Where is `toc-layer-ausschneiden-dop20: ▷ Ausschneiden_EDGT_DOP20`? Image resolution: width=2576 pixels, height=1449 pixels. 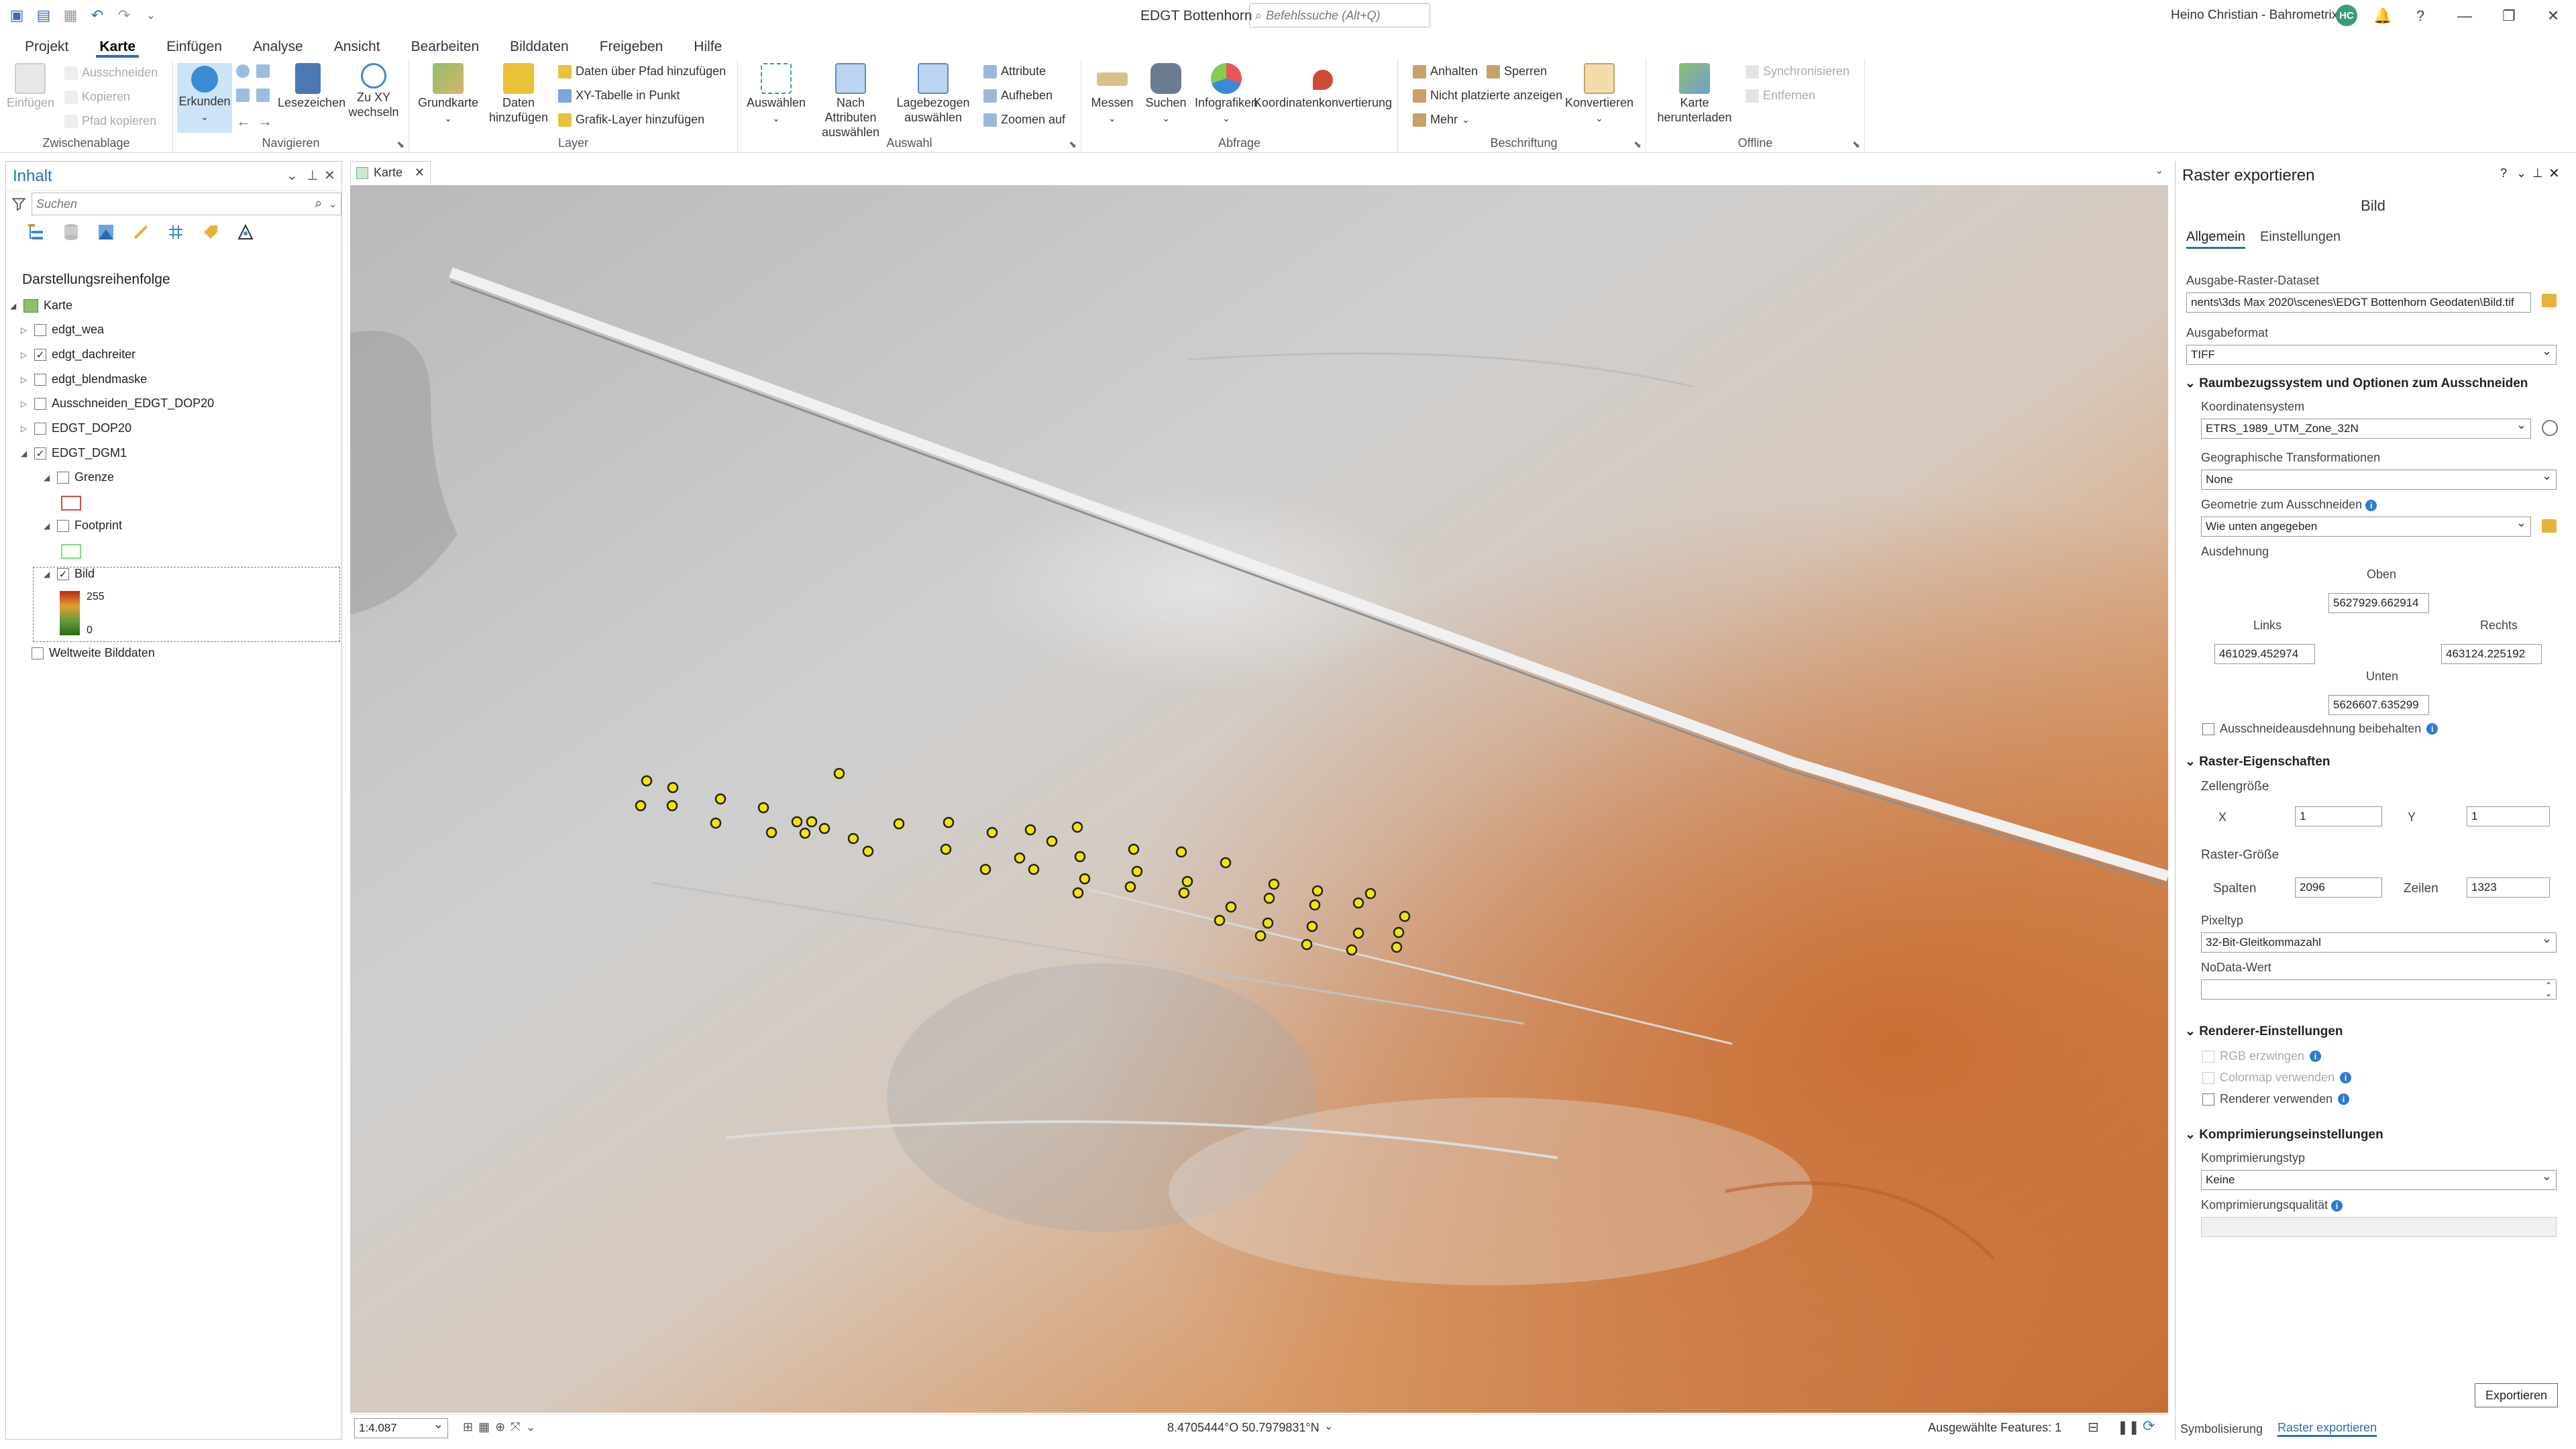
toc-layer-ausschneiden-dop20: ▷ Ausschneiden_EDGT_DOP20 is located at coordinates (117, 403).